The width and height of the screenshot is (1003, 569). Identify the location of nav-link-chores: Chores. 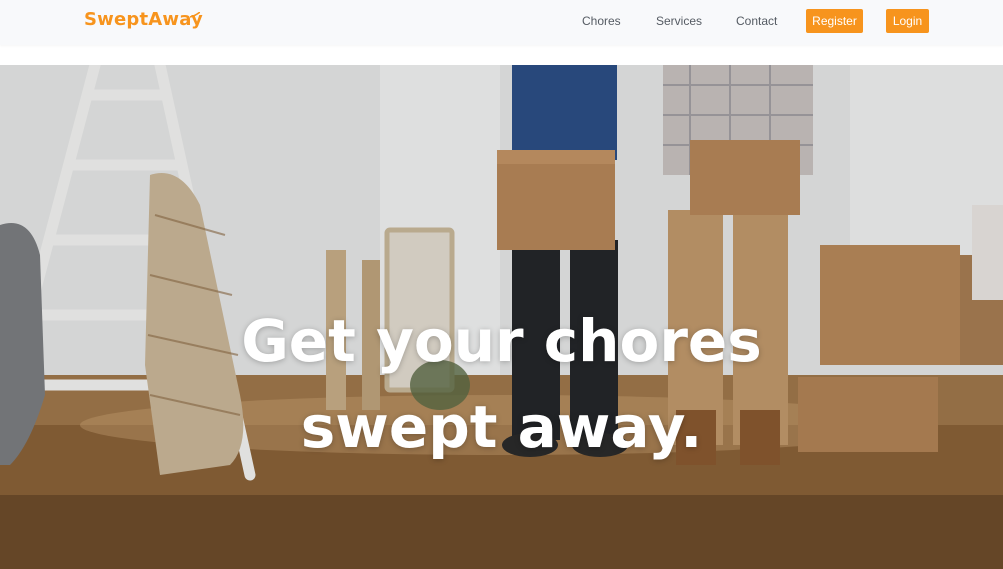
(601, 21).